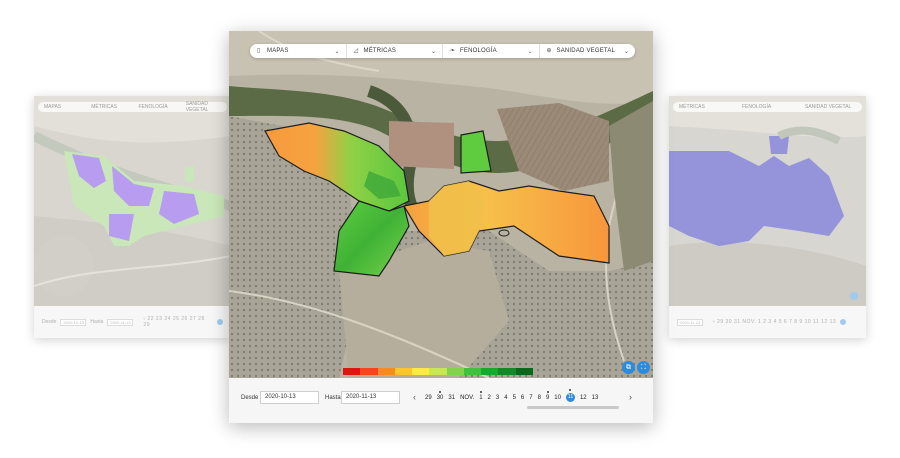 This screenshot has height=458, width=900. What do you see at coordinates (828, 107) in the screenshot?
I see `right-preview-tab-sanidad: SANIDAD VEGETAL` at bounding box center [828, 107].